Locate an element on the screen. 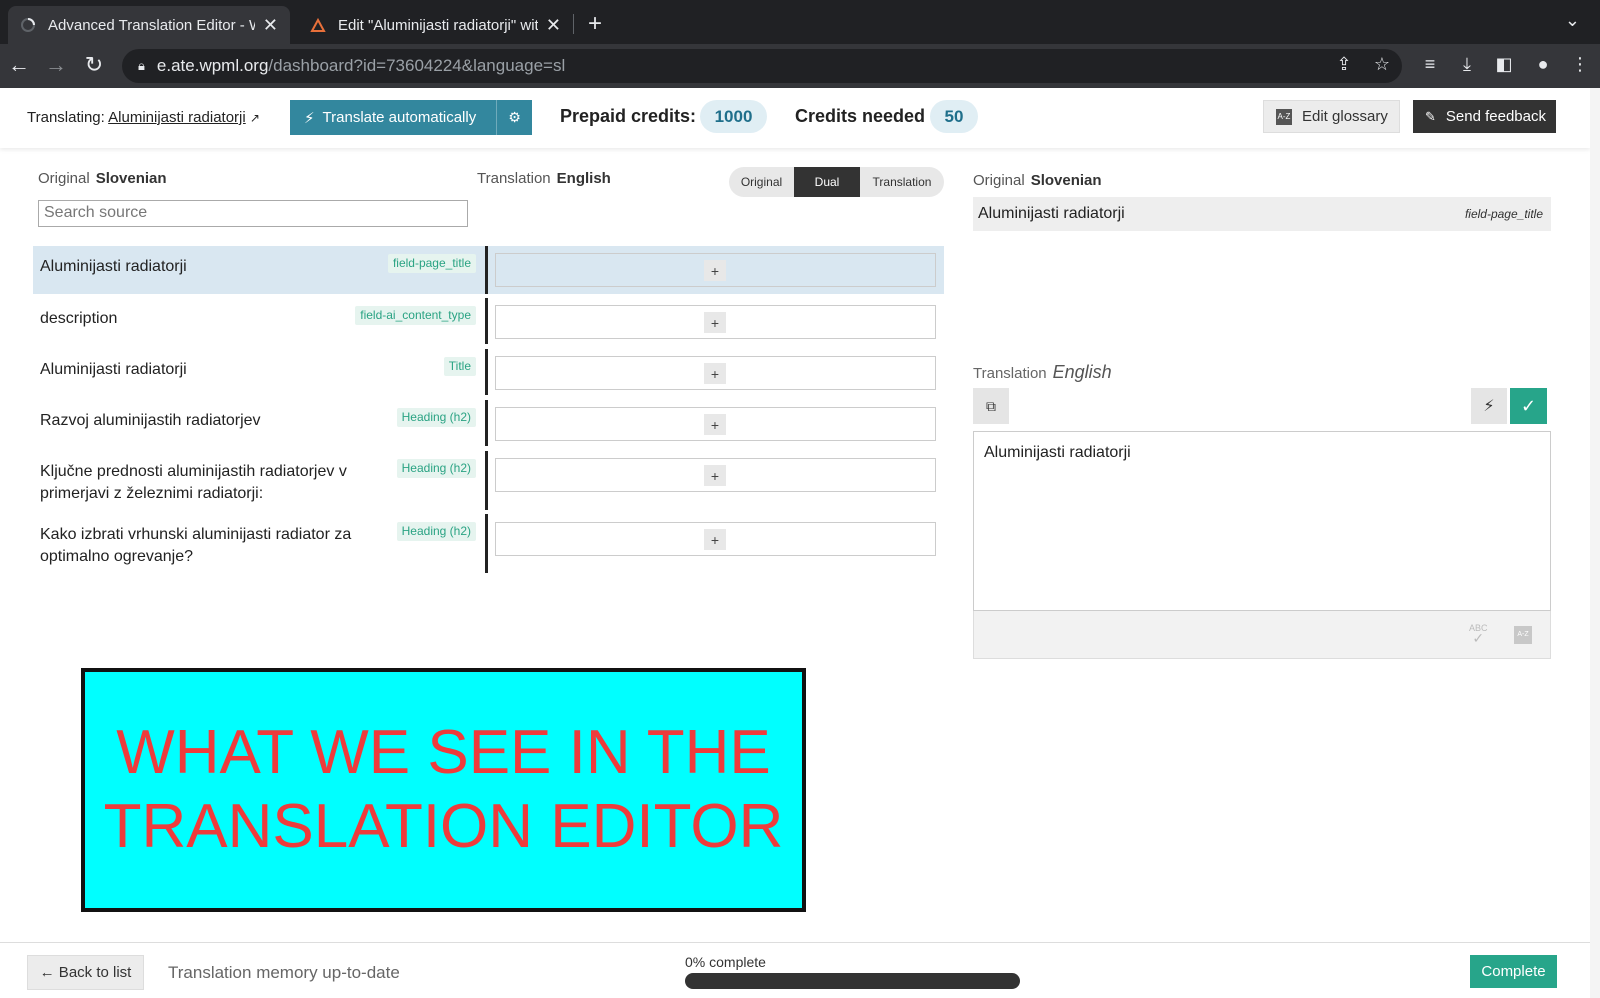  segment-tag: field-page_title is located at coordinates (431, 263).